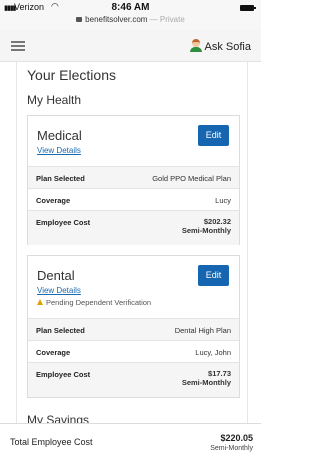  What do you see at coordinates (58, 418) in the screenshot?
I see `section-title-savings: My Savings` at bounding box center [58, 418].